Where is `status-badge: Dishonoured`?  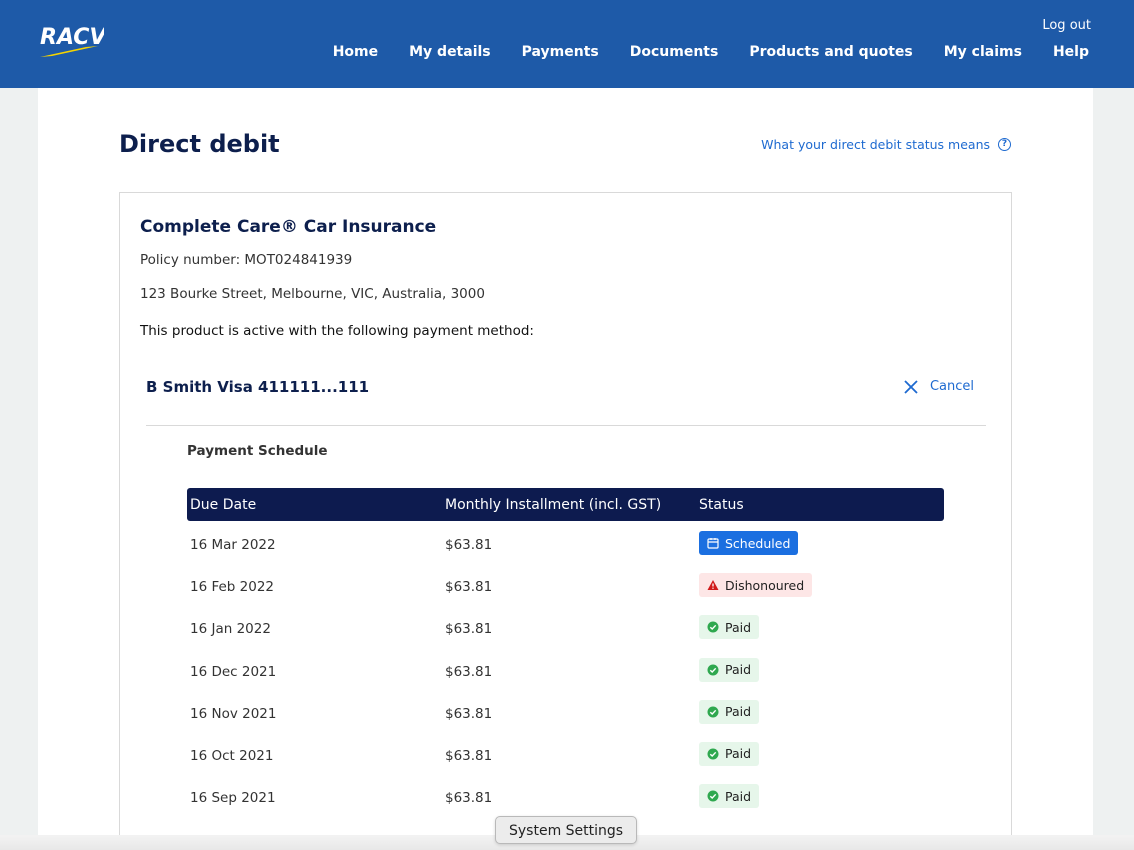
status-badge: Dishonoured is located at coordinates (756, 585).